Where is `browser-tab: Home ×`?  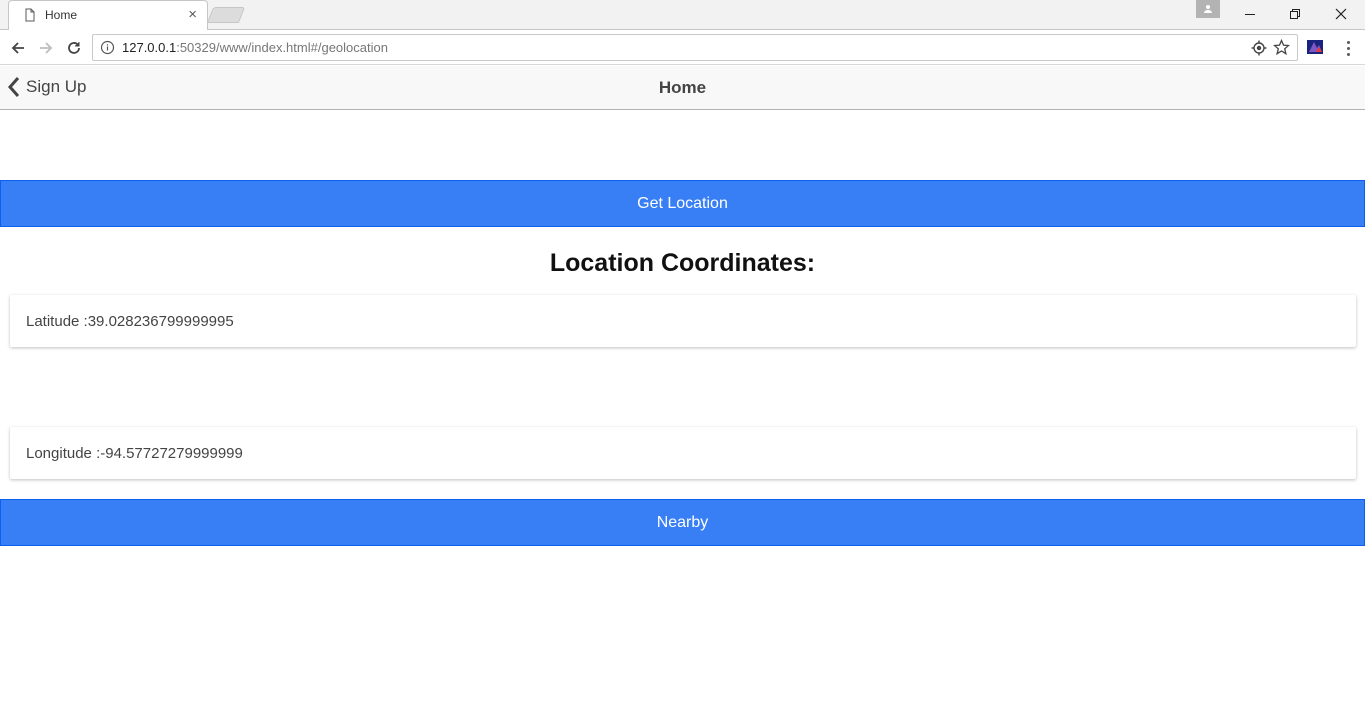 browser-tab: Home × is located at coordinates (108, 15).